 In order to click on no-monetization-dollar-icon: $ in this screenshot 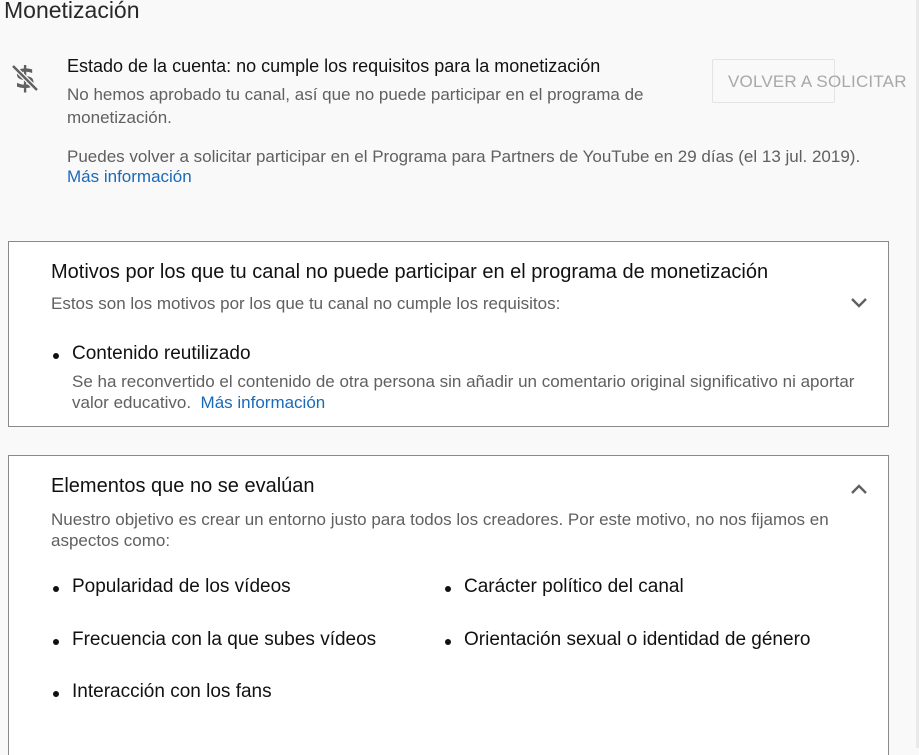, I will do `click(25, 78)`.